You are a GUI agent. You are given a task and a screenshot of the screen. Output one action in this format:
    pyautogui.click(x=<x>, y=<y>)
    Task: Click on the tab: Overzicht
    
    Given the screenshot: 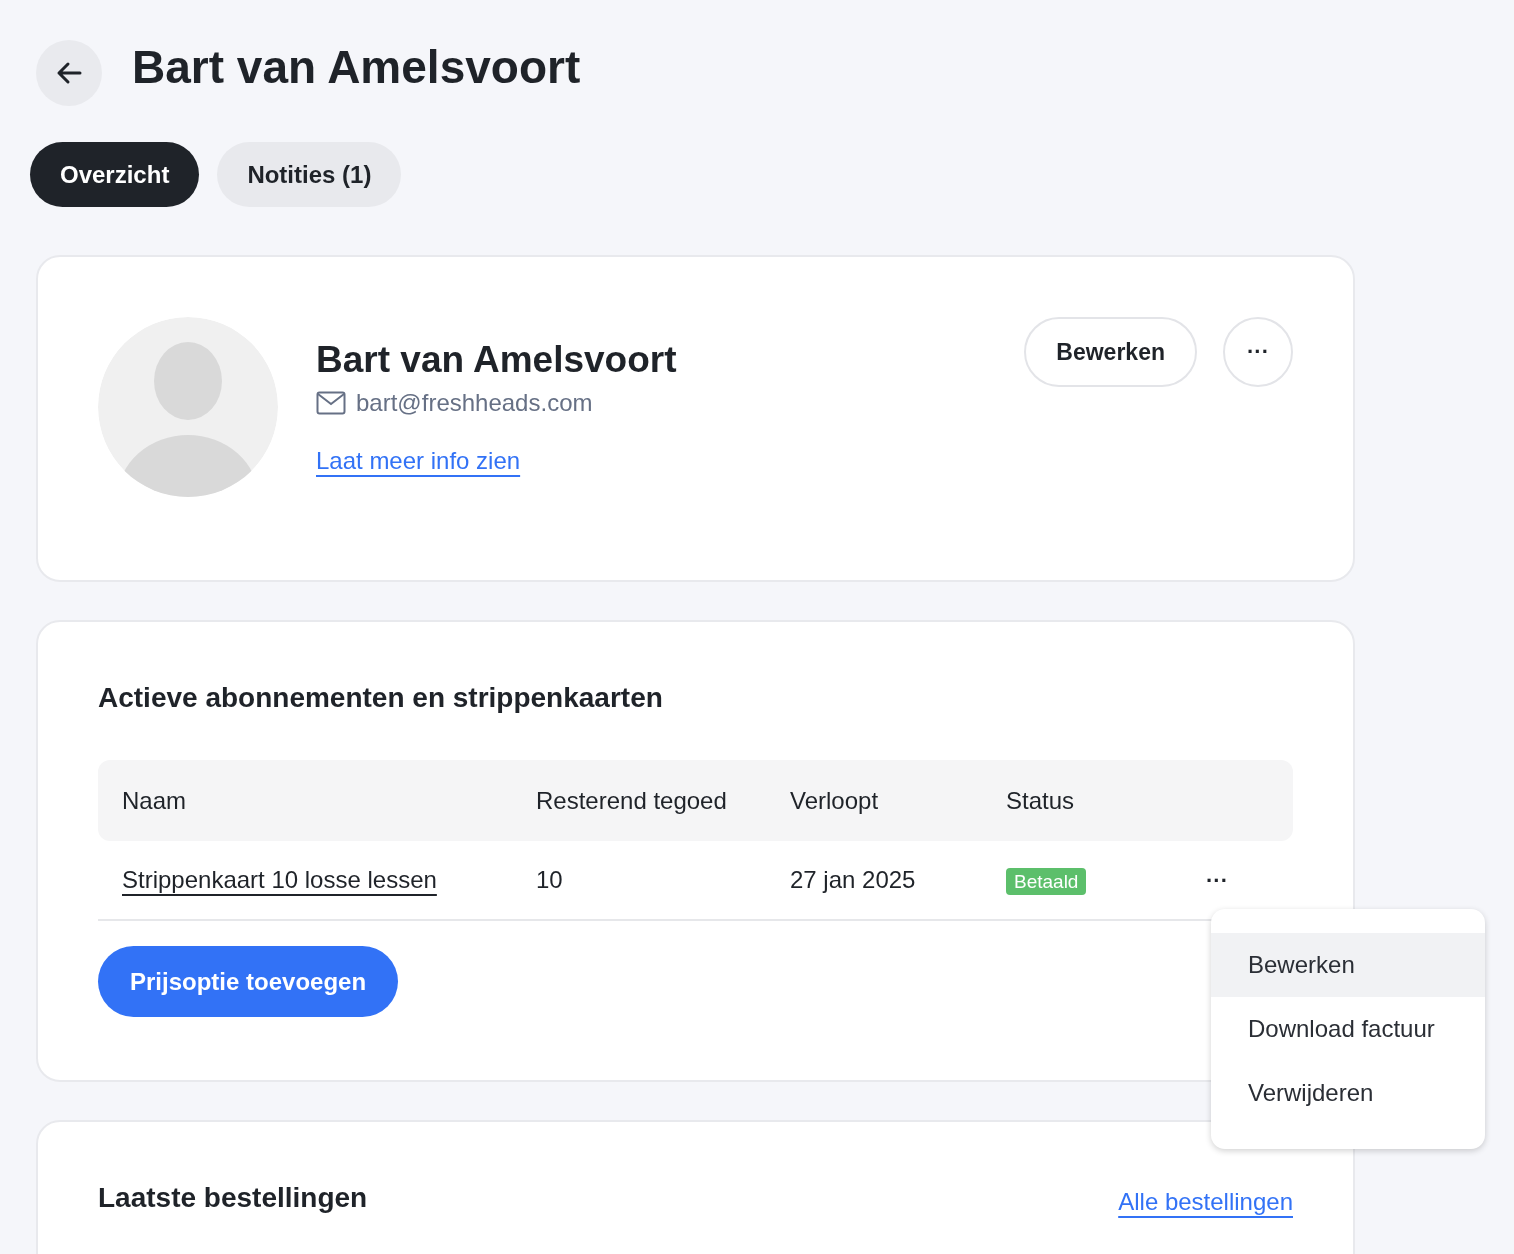 What is the action you would take?
    pyautogui.click(x=115, y=174)
    